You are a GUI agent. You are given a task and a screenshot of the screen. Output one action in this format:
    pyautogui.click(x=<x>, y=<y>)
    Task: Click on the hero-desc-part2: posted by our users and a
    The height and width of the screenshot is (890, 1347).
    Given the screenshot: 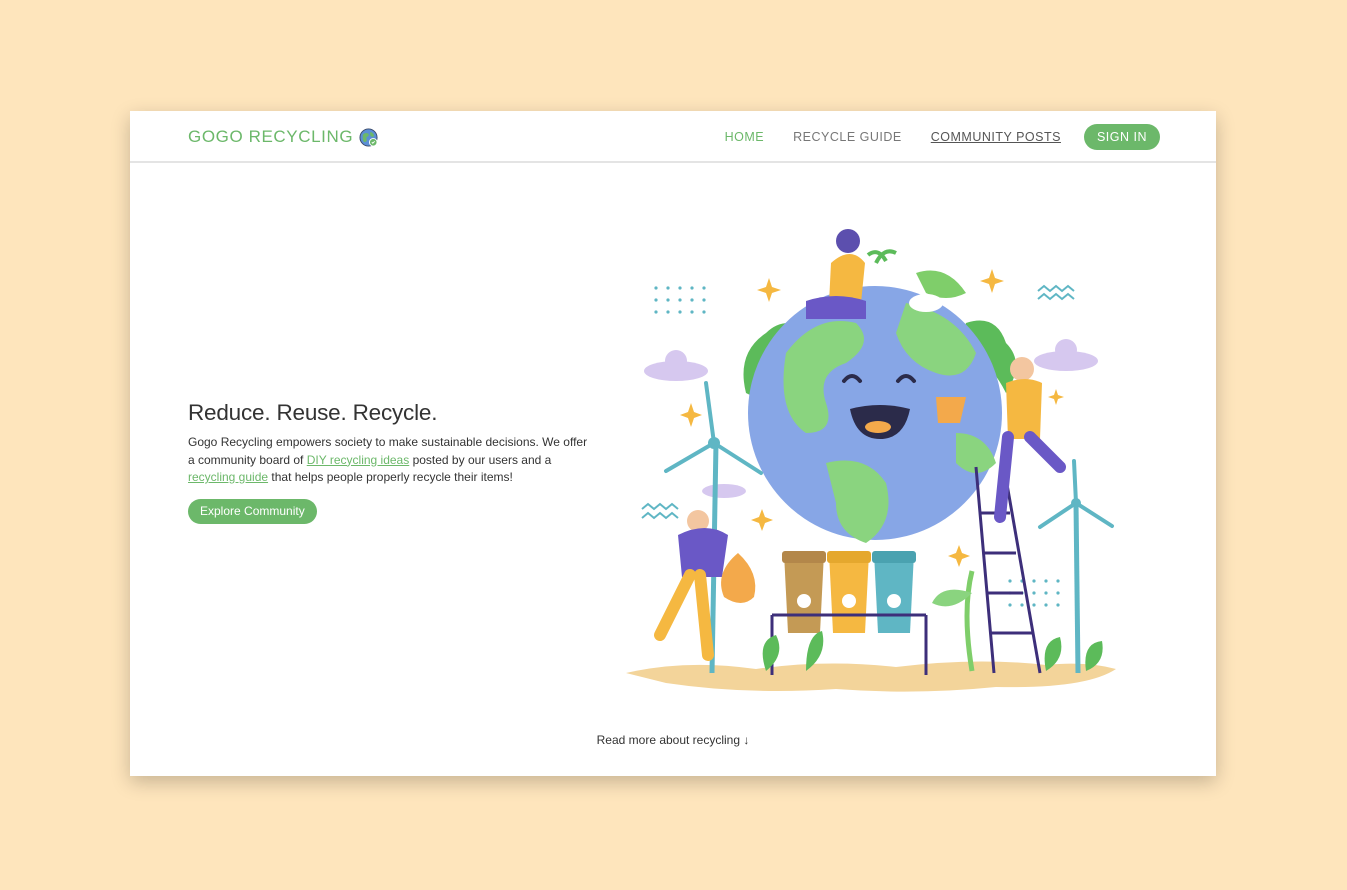 What is the action you would take?
    pyautogui.click(x=480, y=459)
    